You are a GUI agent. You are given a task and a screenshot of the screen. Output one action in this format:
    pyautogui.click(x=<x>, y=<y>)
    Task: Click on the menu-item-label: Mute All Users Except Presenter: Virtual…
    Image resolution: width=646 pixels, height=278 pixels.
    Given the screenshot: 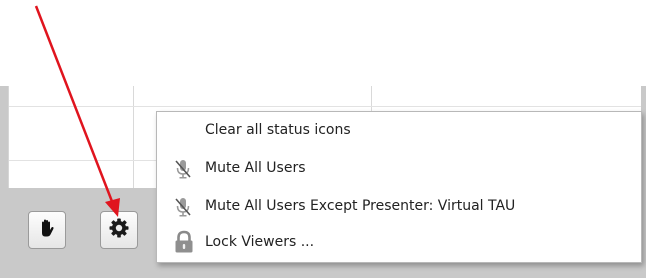 What is the action you would take?
    pyautogui.click(x=360, y=206)
    